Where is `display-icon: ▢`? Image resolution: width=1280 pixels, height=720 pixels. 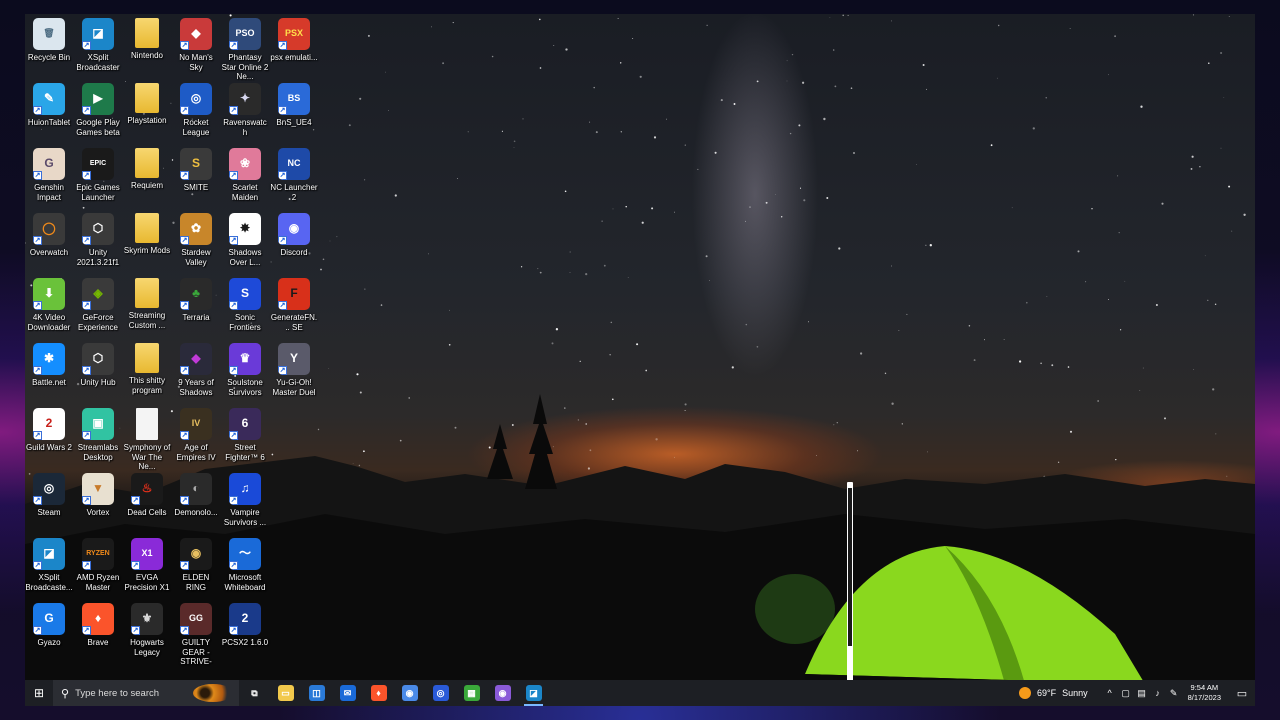 display-icon: ▢ is located at coordinates (1126, 693).